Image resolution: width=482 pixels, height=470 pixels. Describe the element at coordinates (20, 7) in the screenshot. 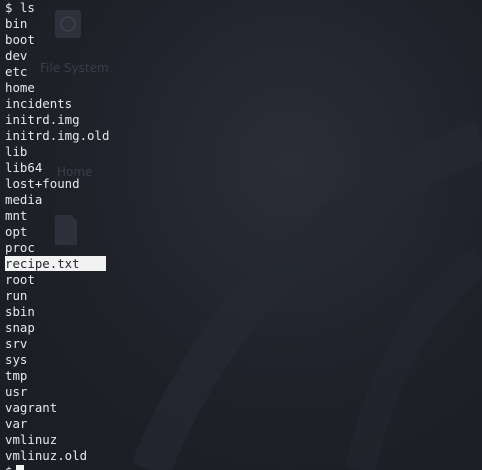

I see `command-line: $ ls` at that location.